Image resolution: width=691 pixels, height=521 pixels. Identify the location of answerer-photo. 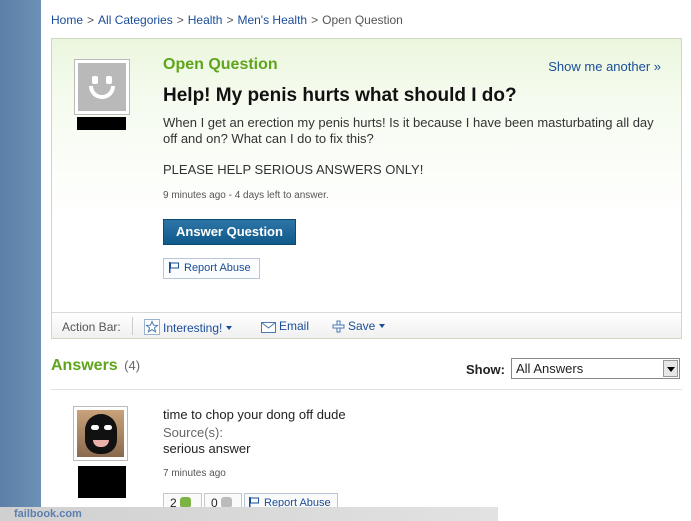
(100, 433).